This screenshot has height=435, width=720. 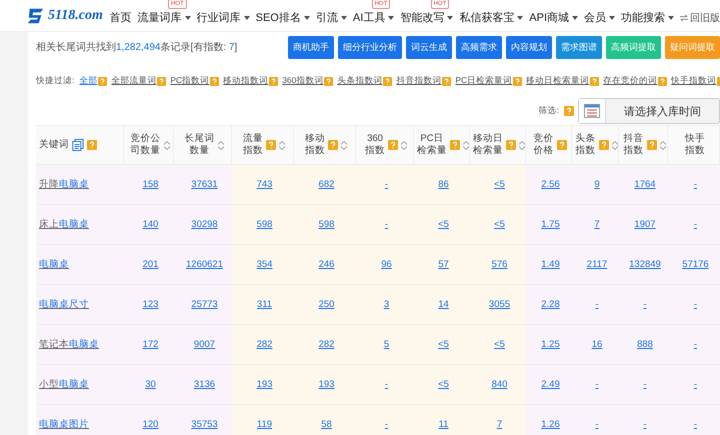 I want to click on value-link: 35753, so click(x=204, y=424).